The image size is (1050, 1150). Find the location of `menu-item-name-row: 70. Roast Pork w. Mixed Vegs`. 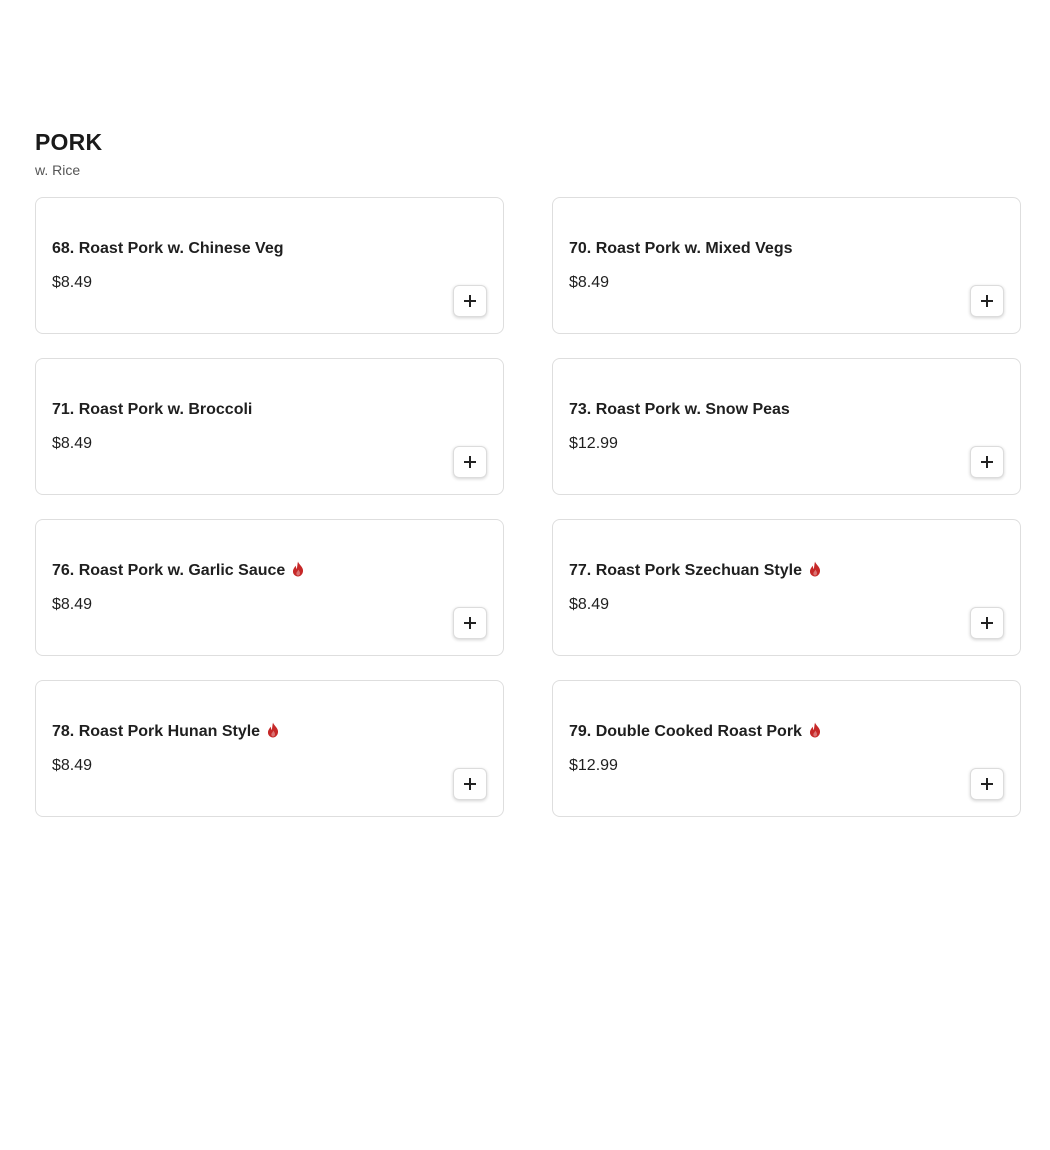

menu-item-name-row: 70. Roast Pork w. Mixed Vegs is located at coordinates (681, 249).